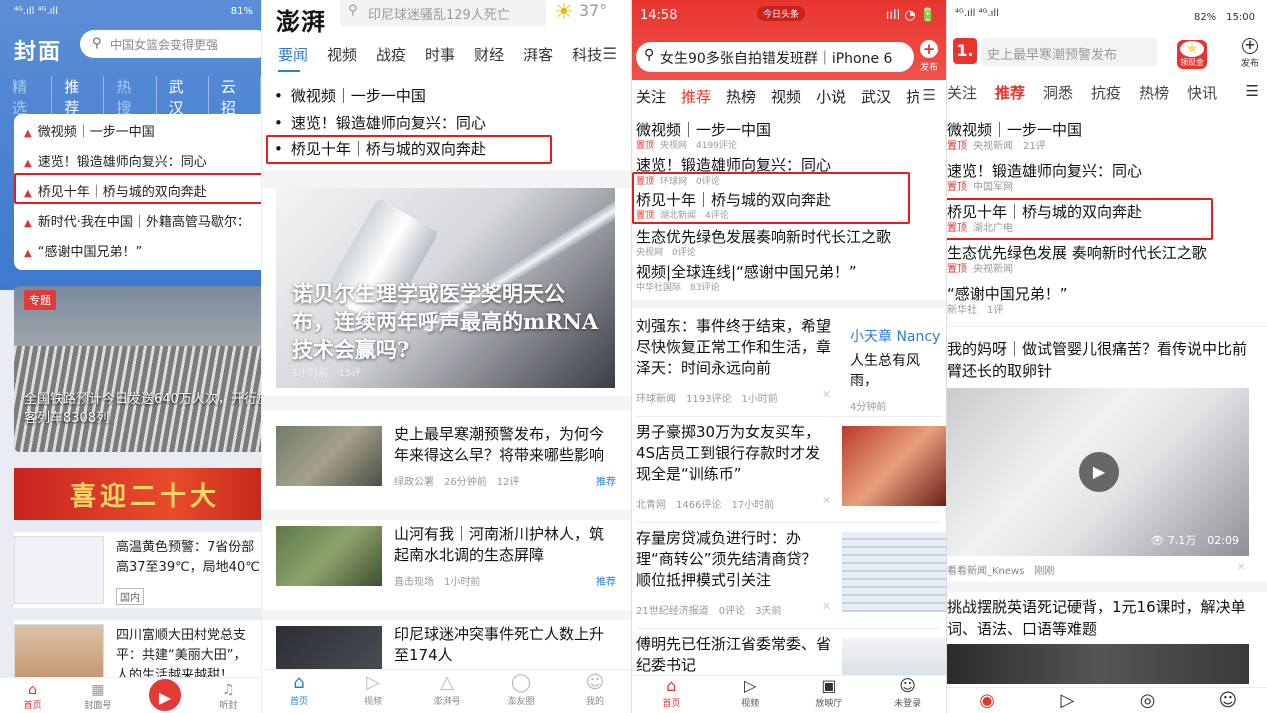 The image size is (1267, 713). What do you see at coordinates (293, 54) in the screenshot?
I see `tab-yaowen: 要闻` at bounding box center [293, 54].